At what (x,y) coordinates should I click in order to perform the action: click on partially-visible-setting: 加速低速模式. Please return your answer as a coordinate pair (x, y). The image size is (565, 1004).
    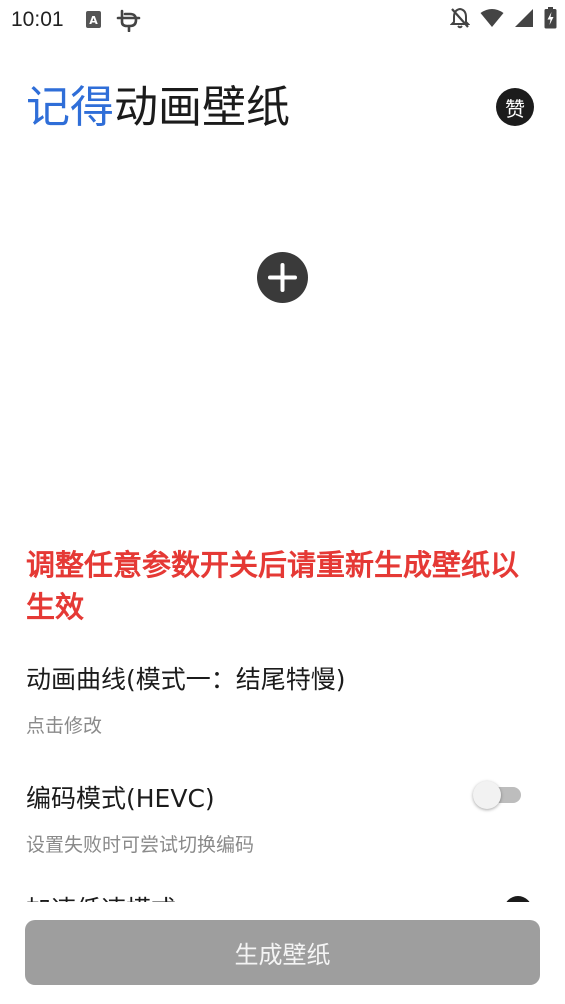
    Looking at the image, I should click on (282, 891).